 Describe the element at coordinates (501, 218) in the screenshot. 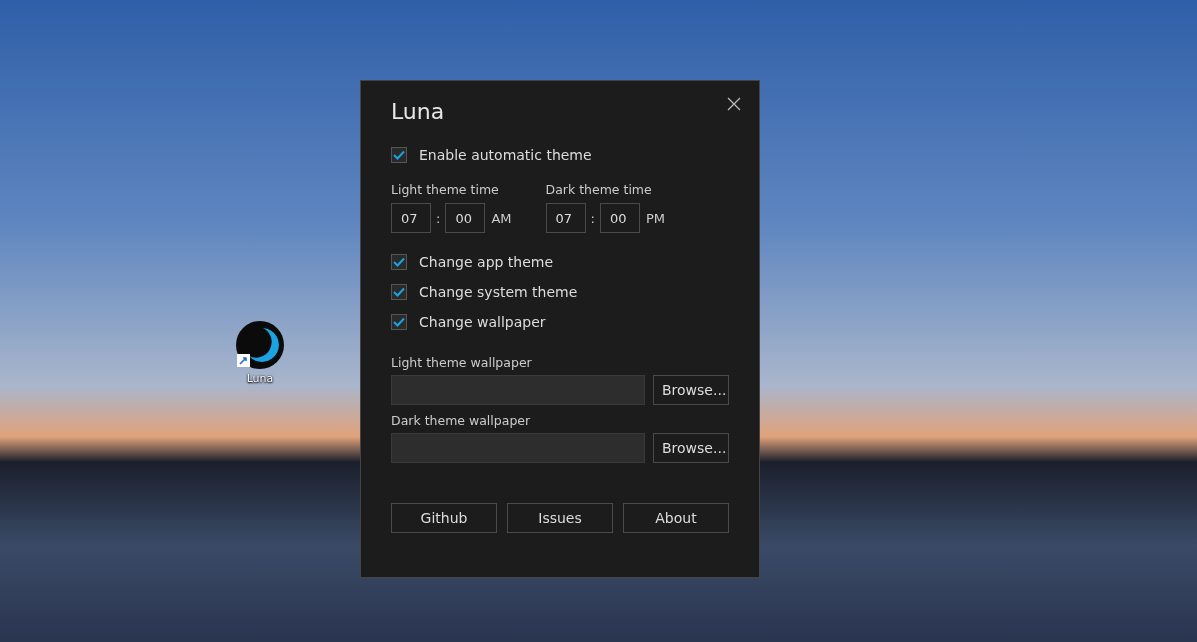

I see `period-label: AM` at that location.